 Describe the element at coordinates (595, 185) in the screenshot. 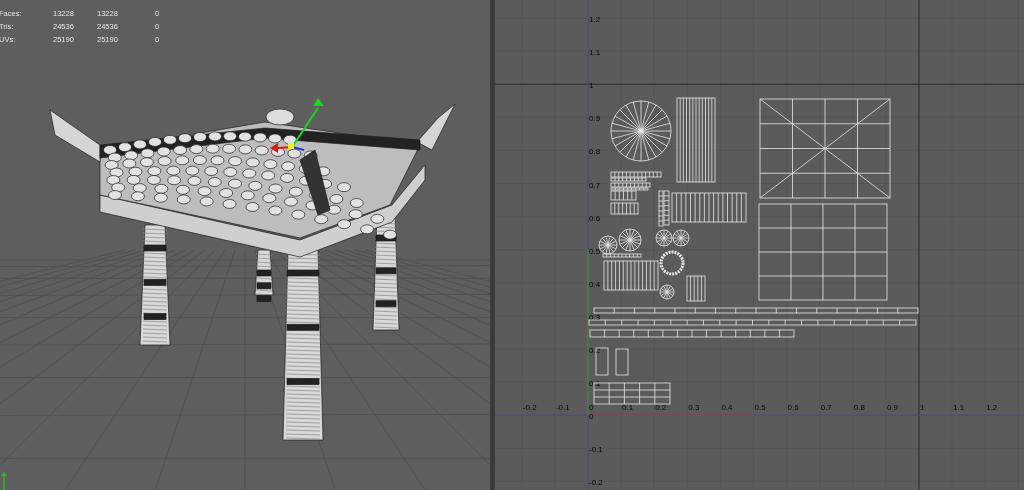

I see `v-axis-label: 0.7` at that location.